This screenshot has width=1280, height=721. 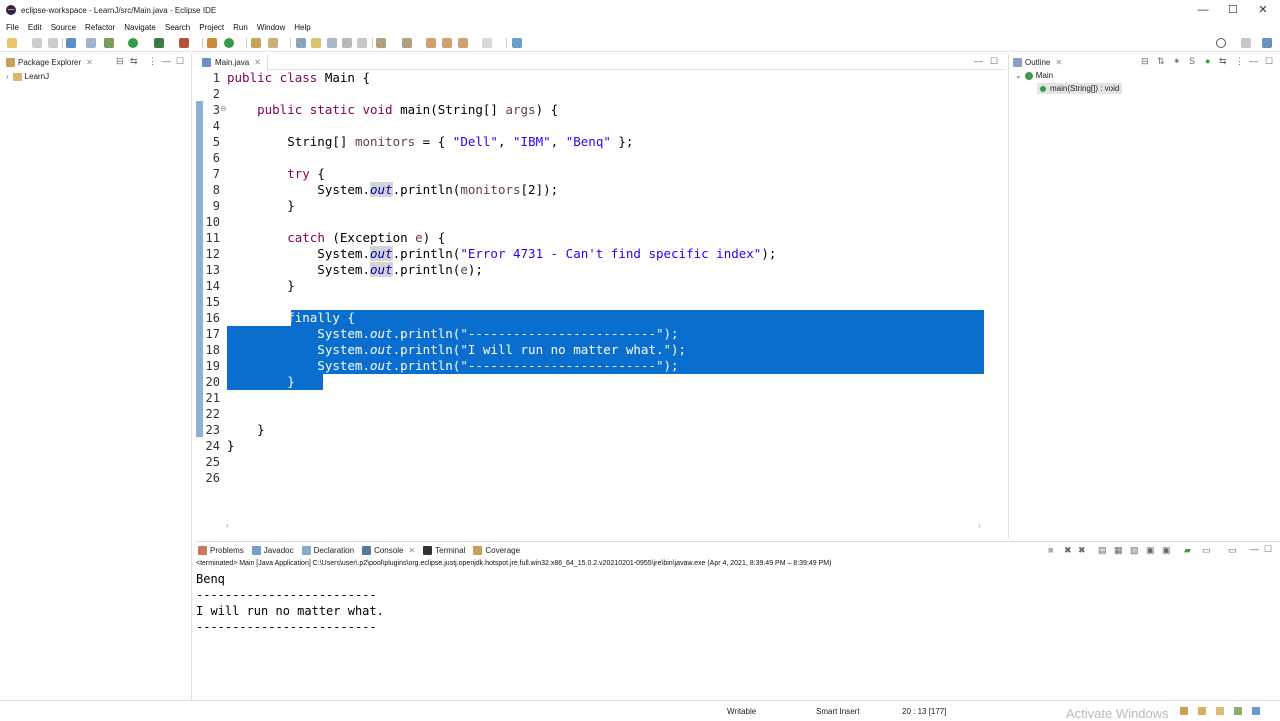 What do you see at coordinates (301, 43) in the screenshot?
I see `toggle-mark-icon` at bounding box center [301, 43].